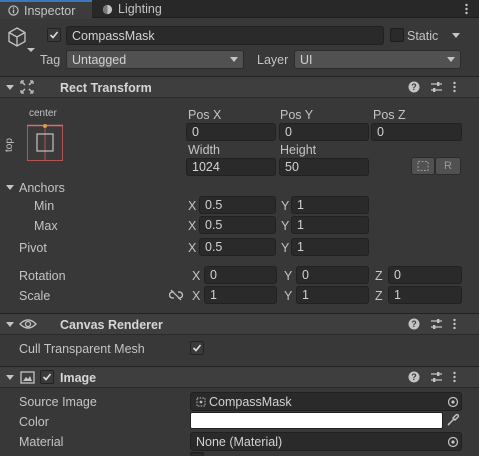  I want to click on static-checkbox, so click(397, 35).